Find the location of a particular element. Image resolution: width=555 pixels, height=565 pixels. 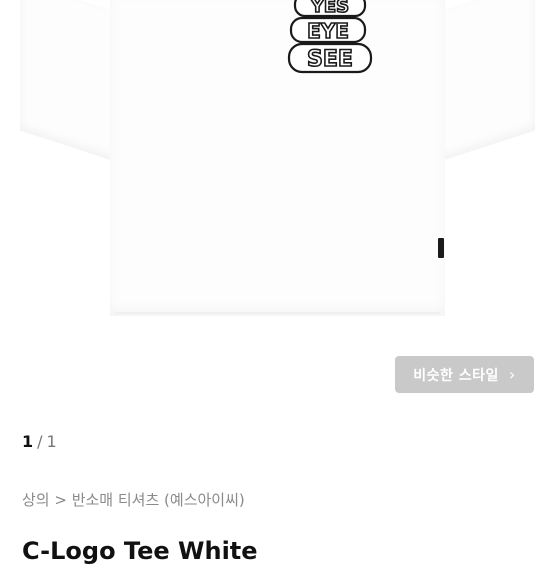

tee-hem is located at coordinates (277, 313).